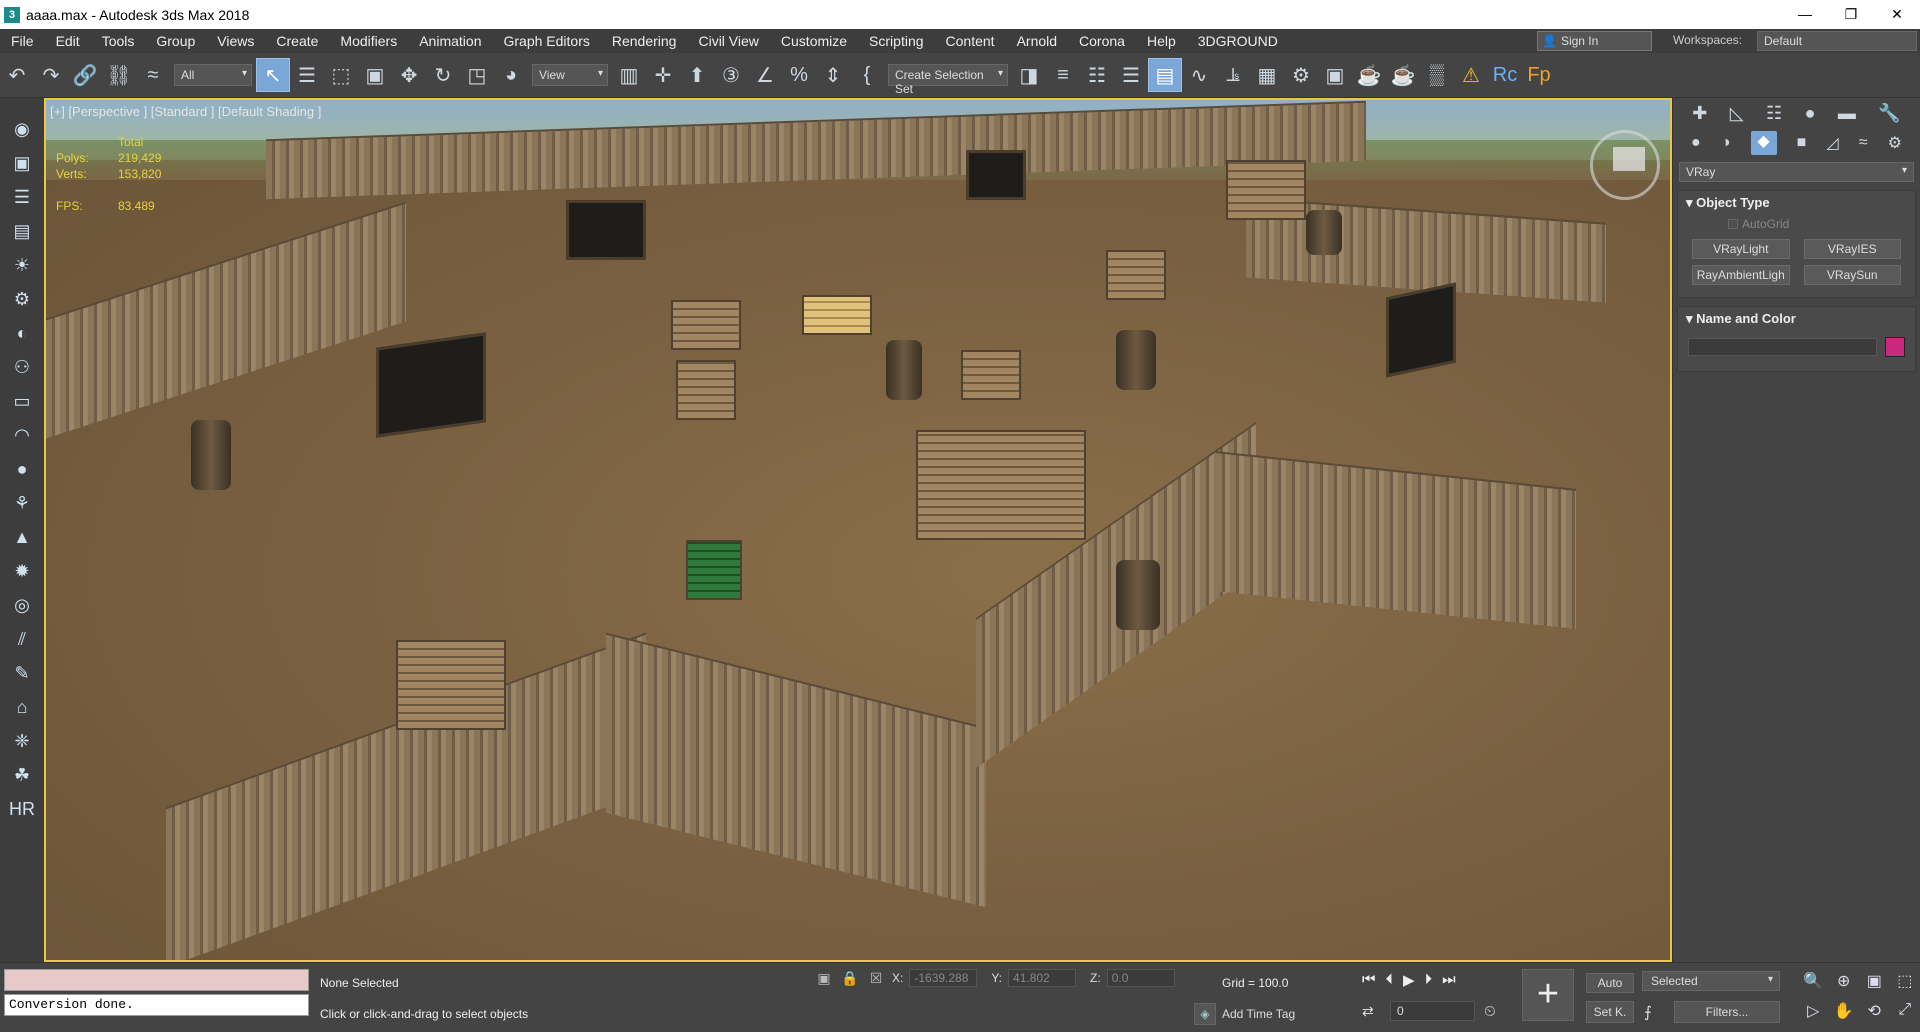 The height and width of the screenshot is (1032, 1920). Describe the element at coordinates (1837, 41) in the screenshot. I see `workspace-select: Default` at that location.